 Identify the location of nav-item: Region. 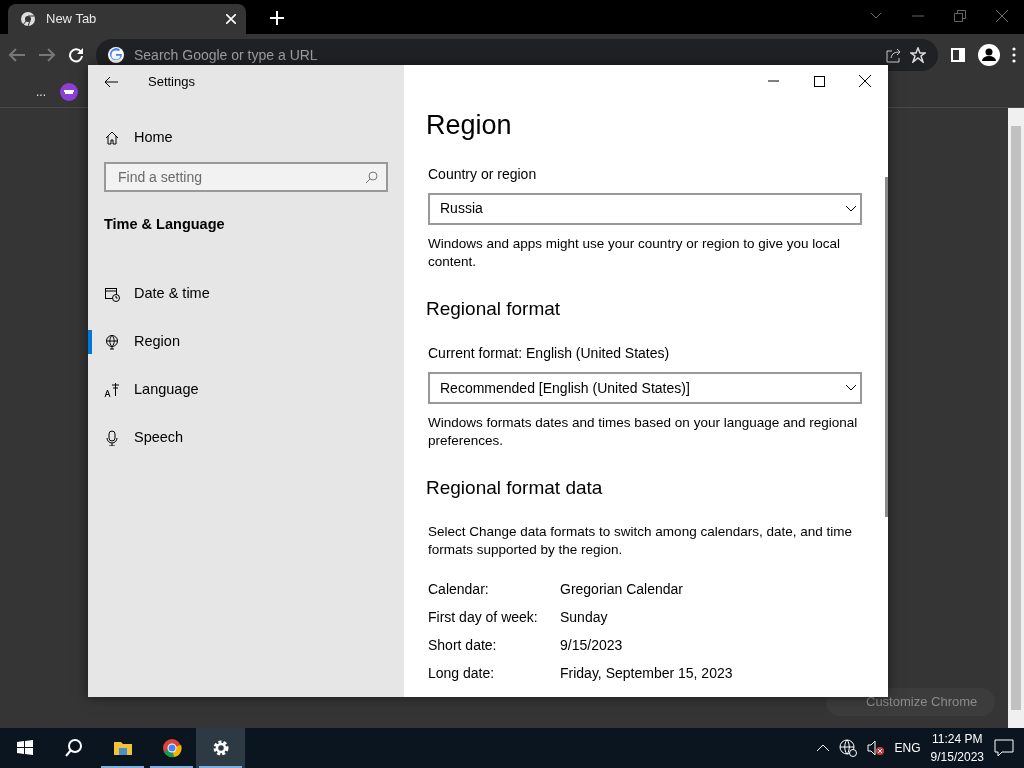
(246, 341).